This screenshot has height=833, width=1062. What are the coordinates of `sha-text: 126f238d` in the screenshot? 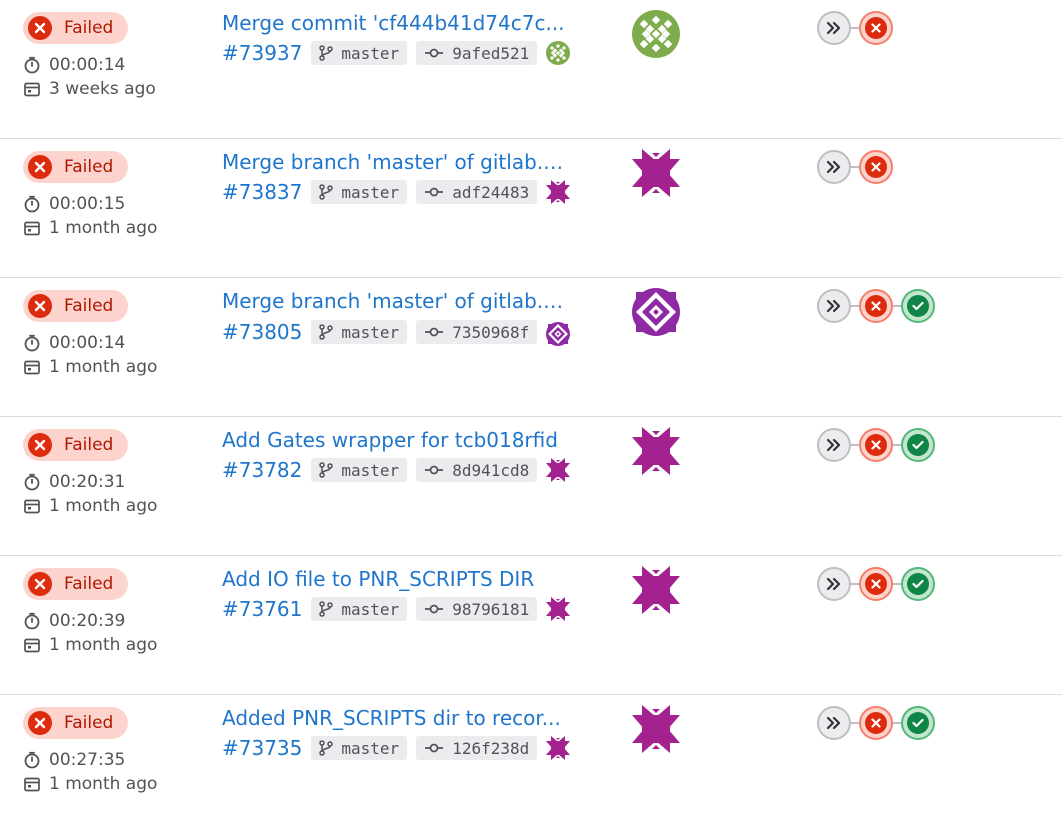 It's located at (491, 748).